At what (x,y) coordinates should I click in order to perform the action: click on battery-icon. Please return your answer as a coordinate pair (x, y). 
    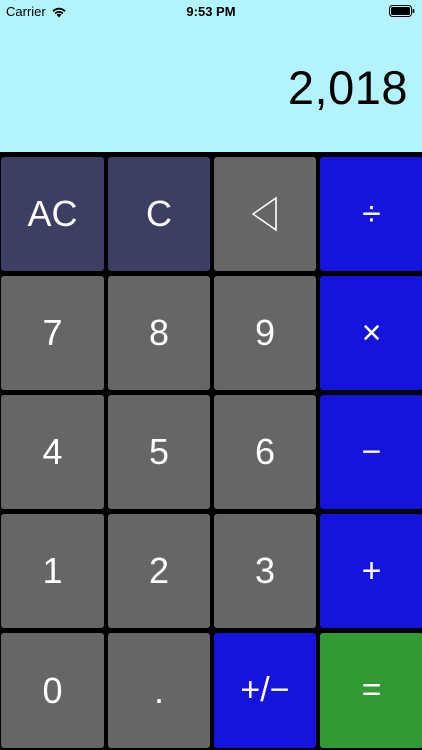
    Looking at the image, I should click on (402, 11).